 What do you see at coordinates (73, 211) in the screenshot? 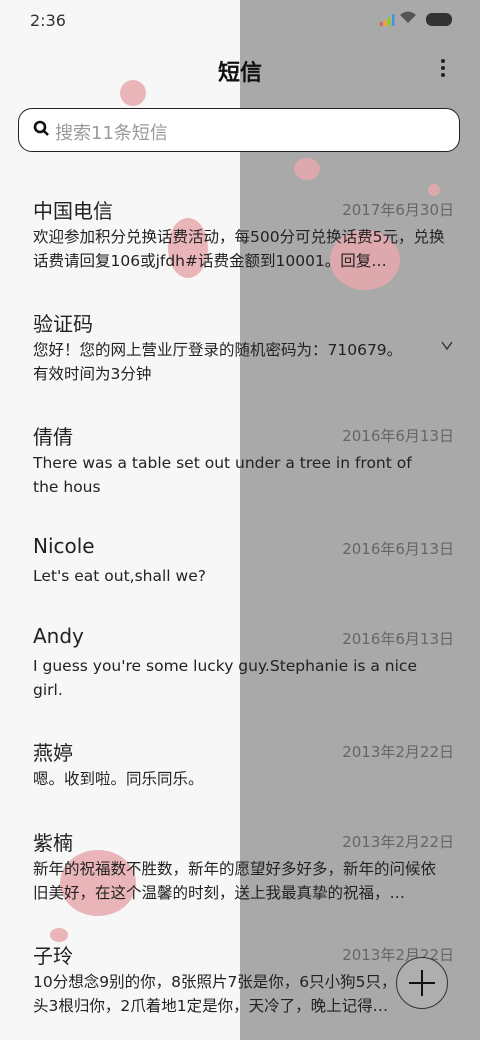
I see `sender-name: 中国电信` at bounding box center [73, 211].